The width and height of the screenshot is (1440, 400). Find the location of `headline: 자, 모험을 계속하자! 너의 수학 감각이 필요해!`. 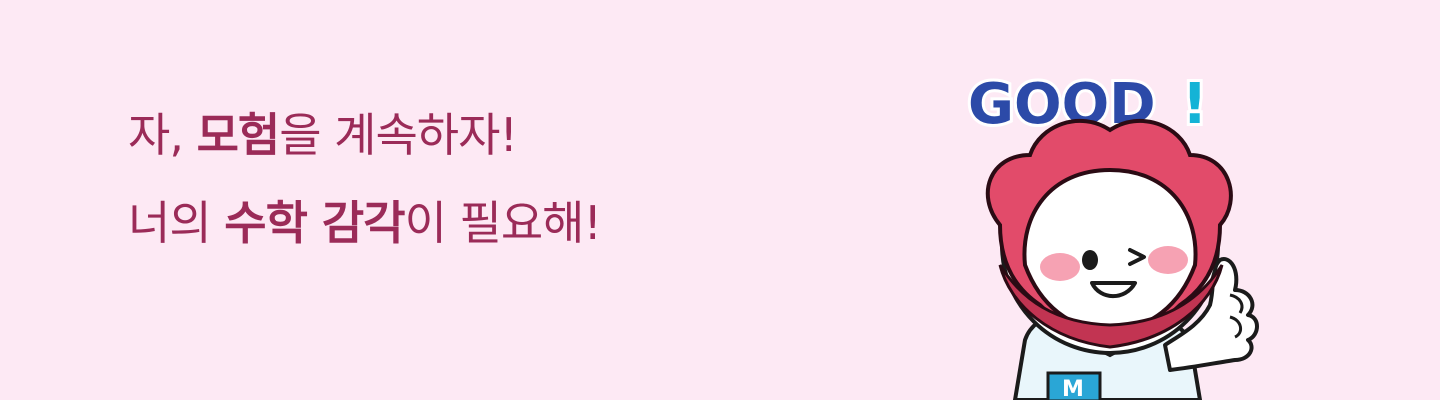

headline: 자, 모험을 계속하자! 너의 수학 감각이 필요해! is located at coordinates (365, 200).